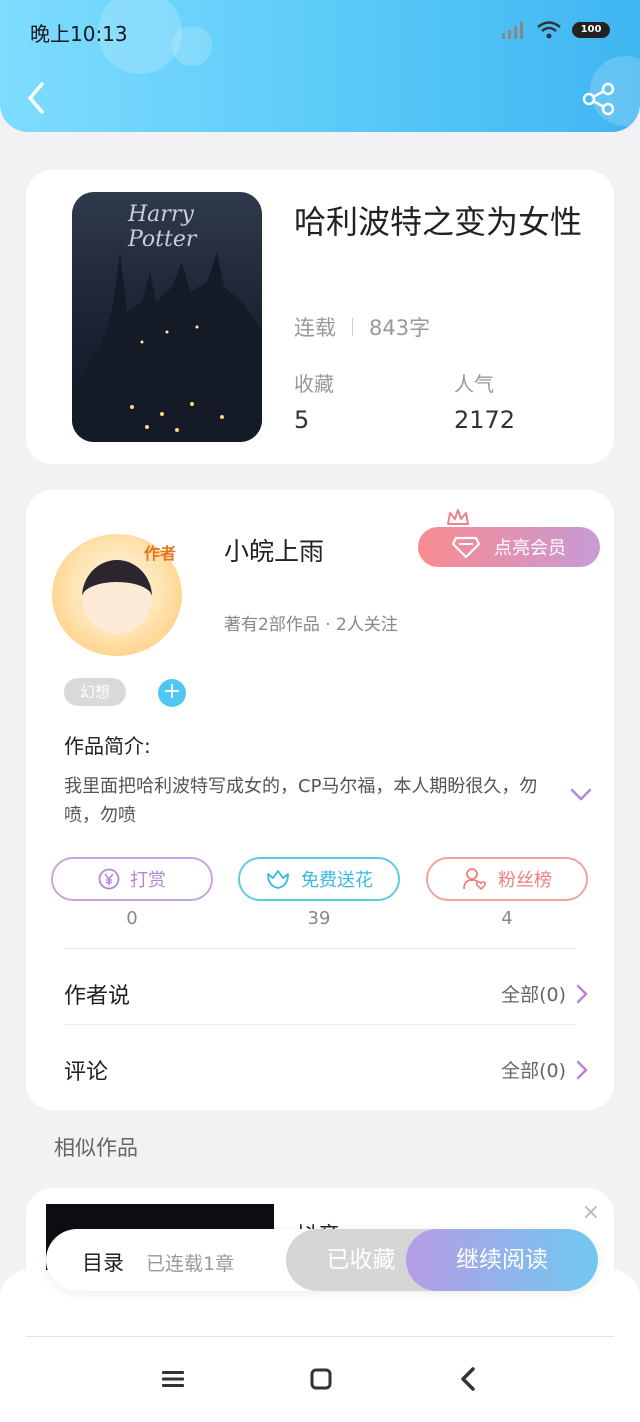 The image size is (640, 1422). Describe the element at coordinates (320, 66) in the screenshot. I see `header-bar: 晚上10:13 100` at that location.